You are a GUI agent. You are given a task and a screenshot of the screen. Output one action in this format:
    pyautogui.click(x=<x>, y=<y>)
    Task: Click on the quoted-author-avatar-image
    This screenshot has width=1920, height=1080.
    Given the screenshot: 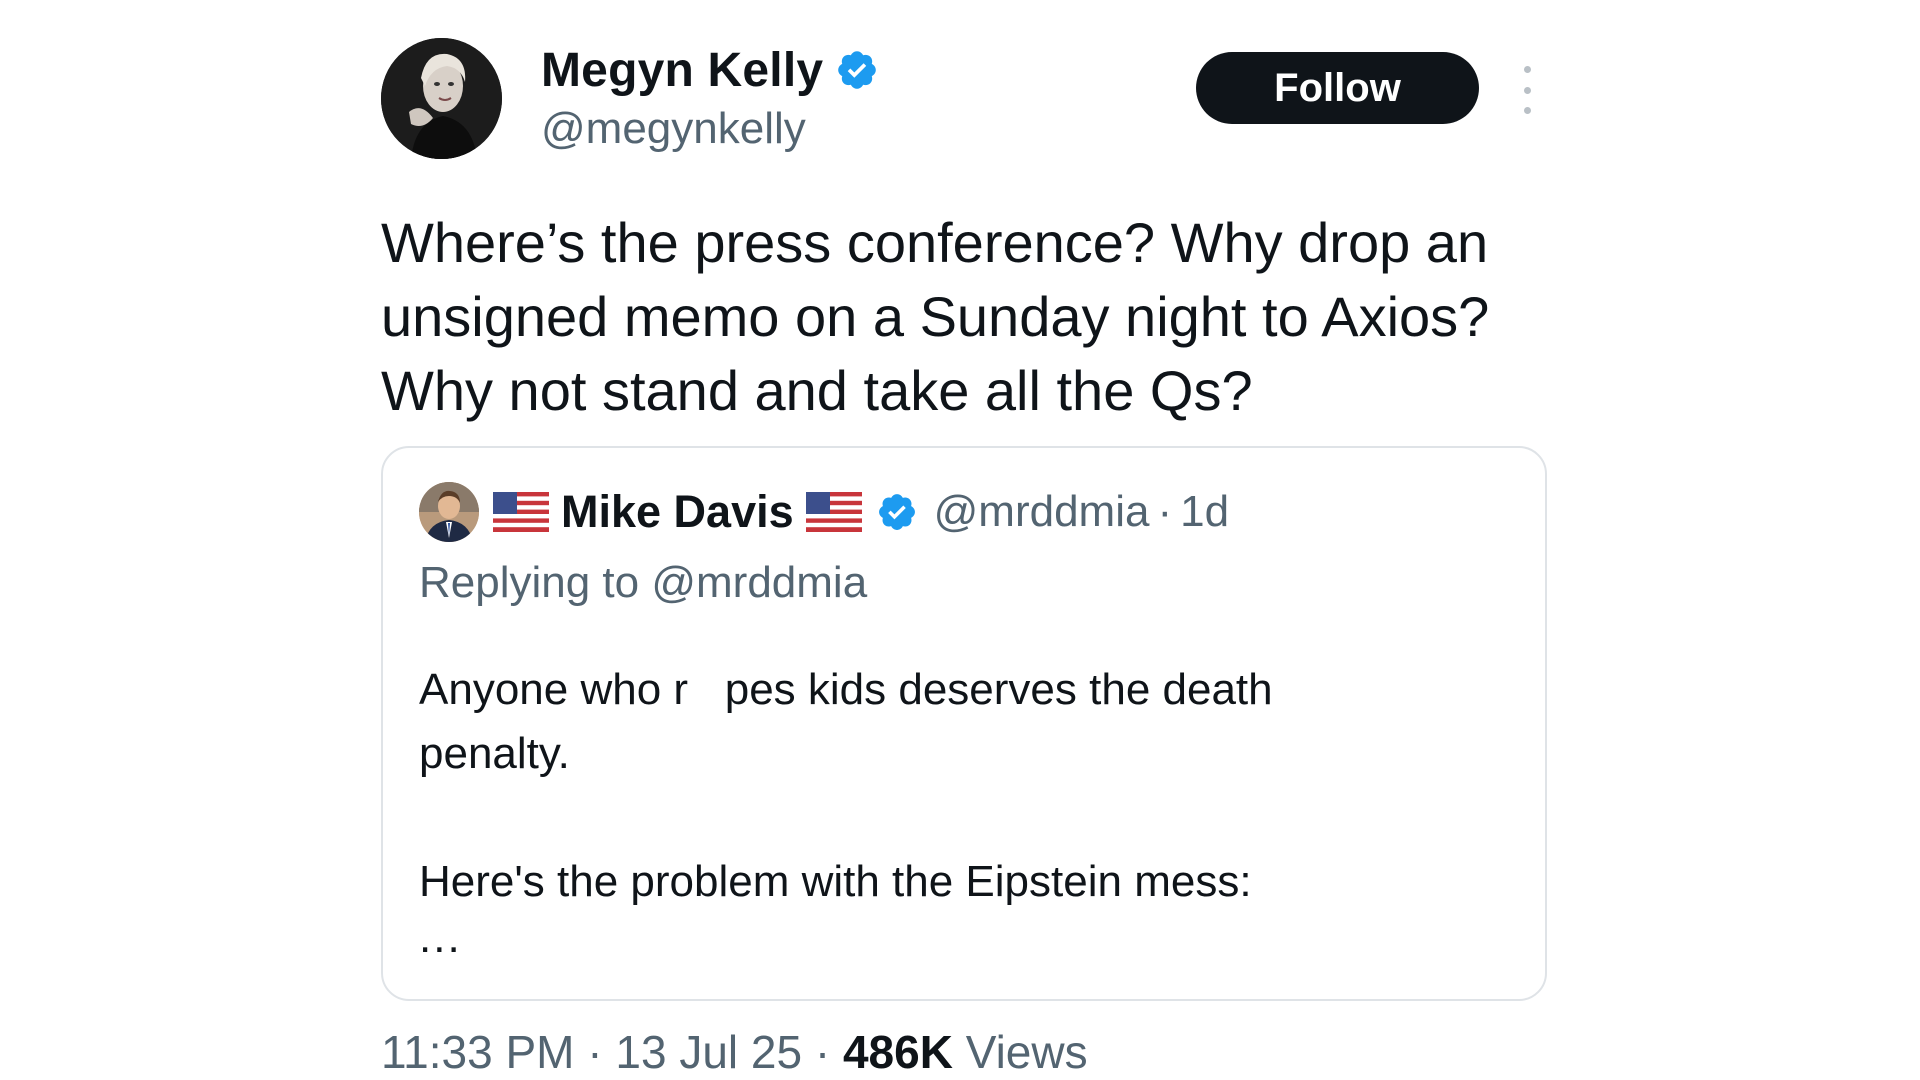 What is the action you would take?
    pyautogui.click(x=449, y=512)
    